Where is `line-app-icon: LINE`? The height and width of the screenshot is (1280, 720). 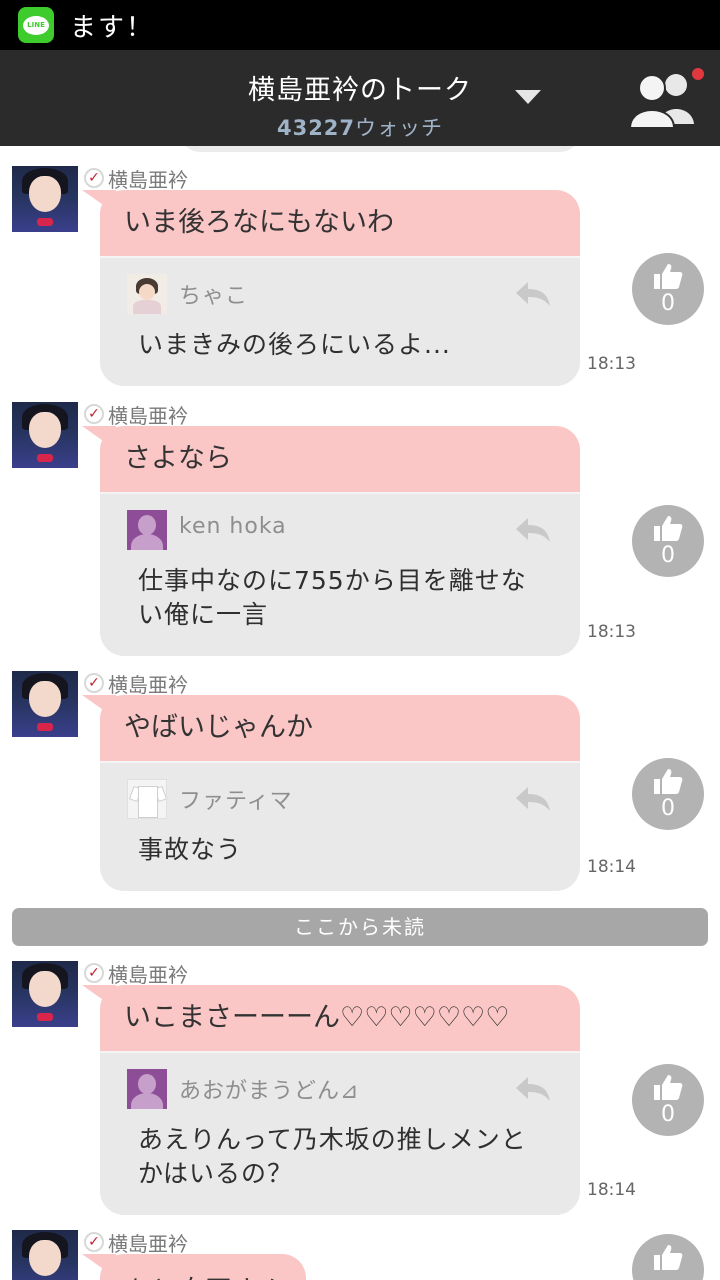
line-app-icon: LINE is located at coordinates (36, 25).